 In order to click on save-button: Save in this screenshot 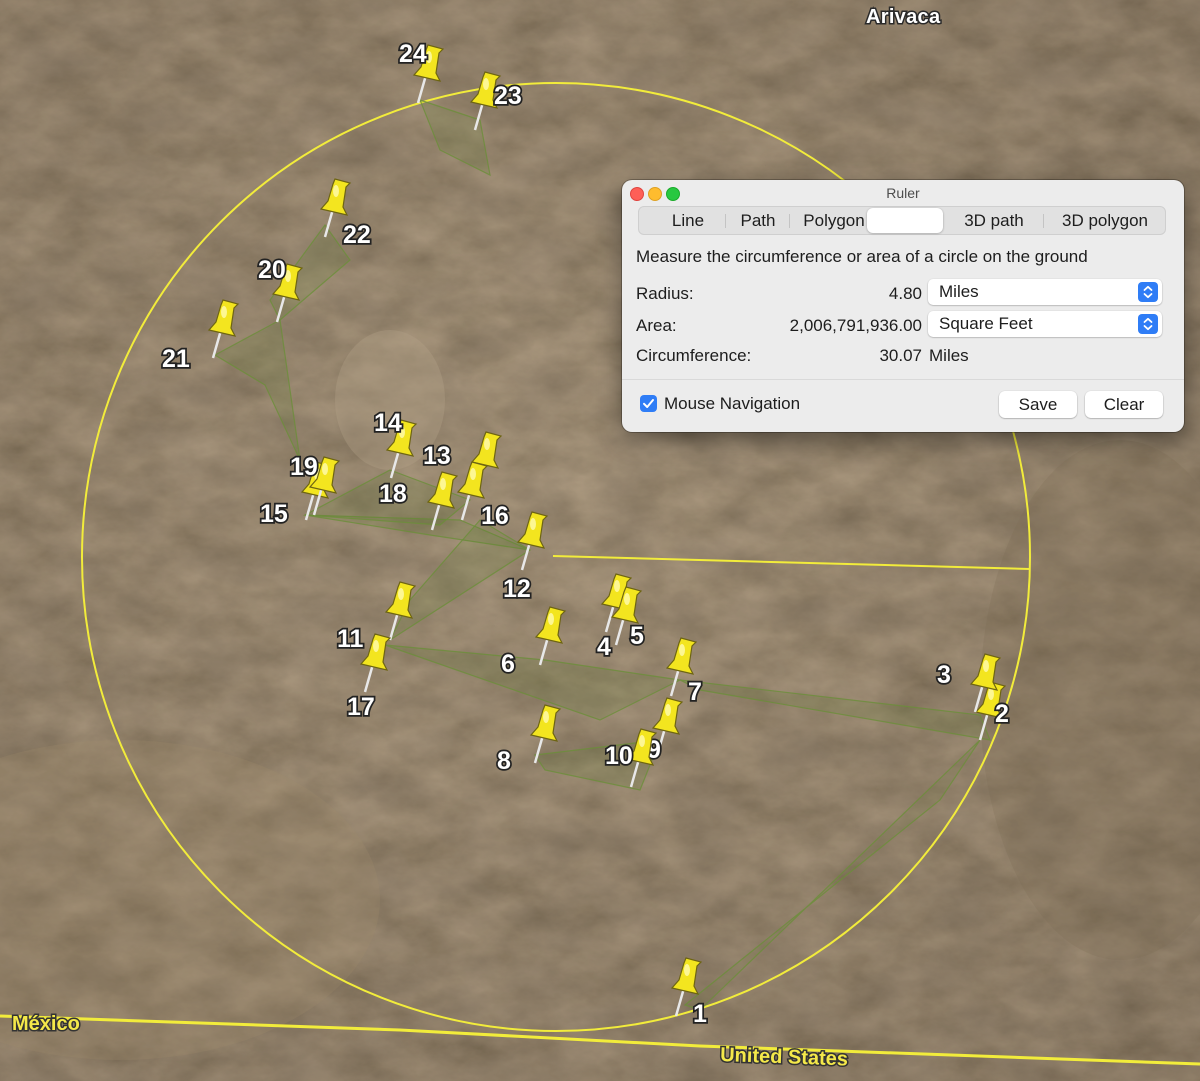, I will do `click(1038, 404)`.